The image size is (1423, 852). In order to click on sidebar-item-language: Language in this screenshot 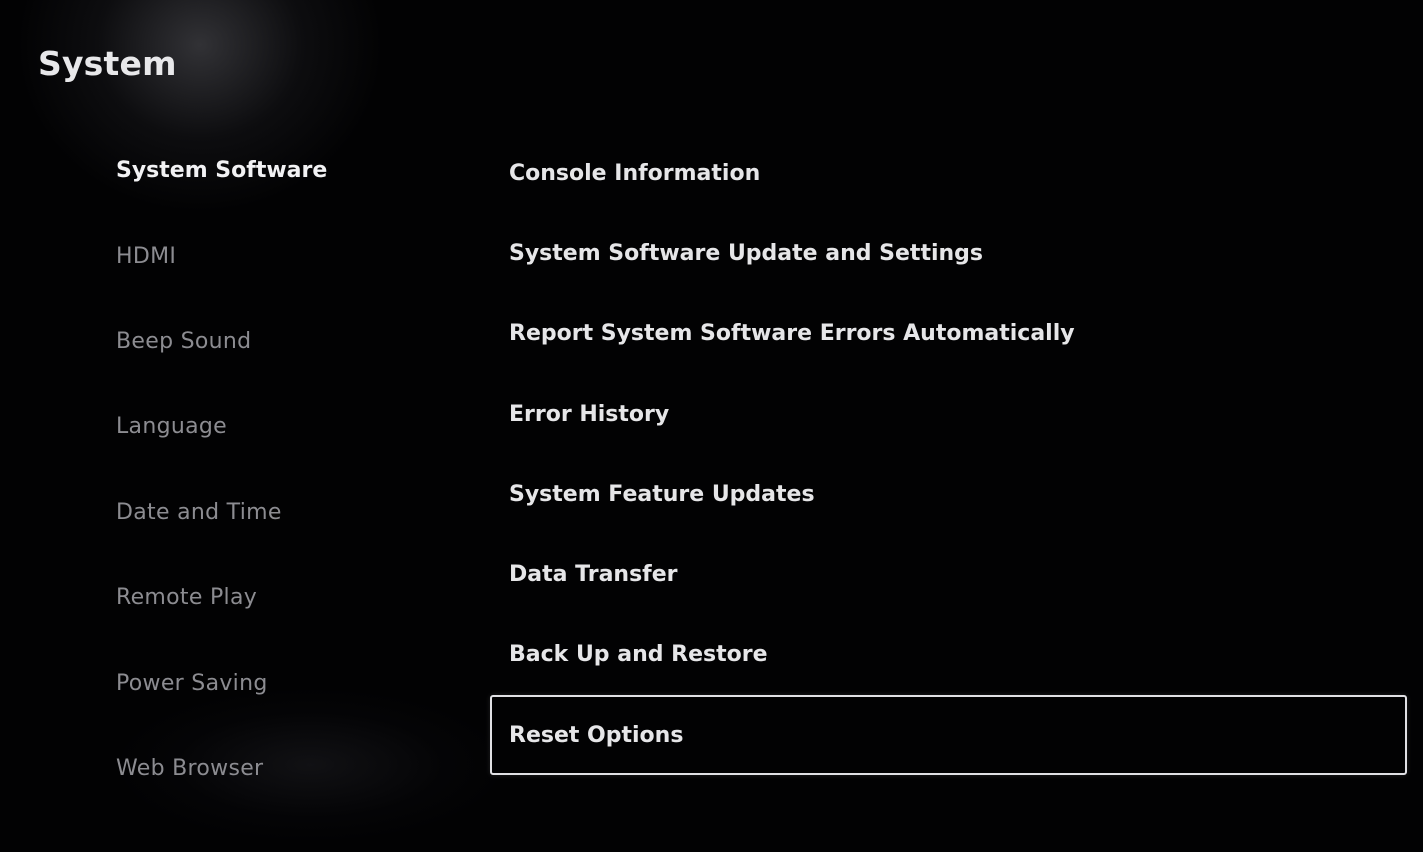, I will do `click(281, 426)`.